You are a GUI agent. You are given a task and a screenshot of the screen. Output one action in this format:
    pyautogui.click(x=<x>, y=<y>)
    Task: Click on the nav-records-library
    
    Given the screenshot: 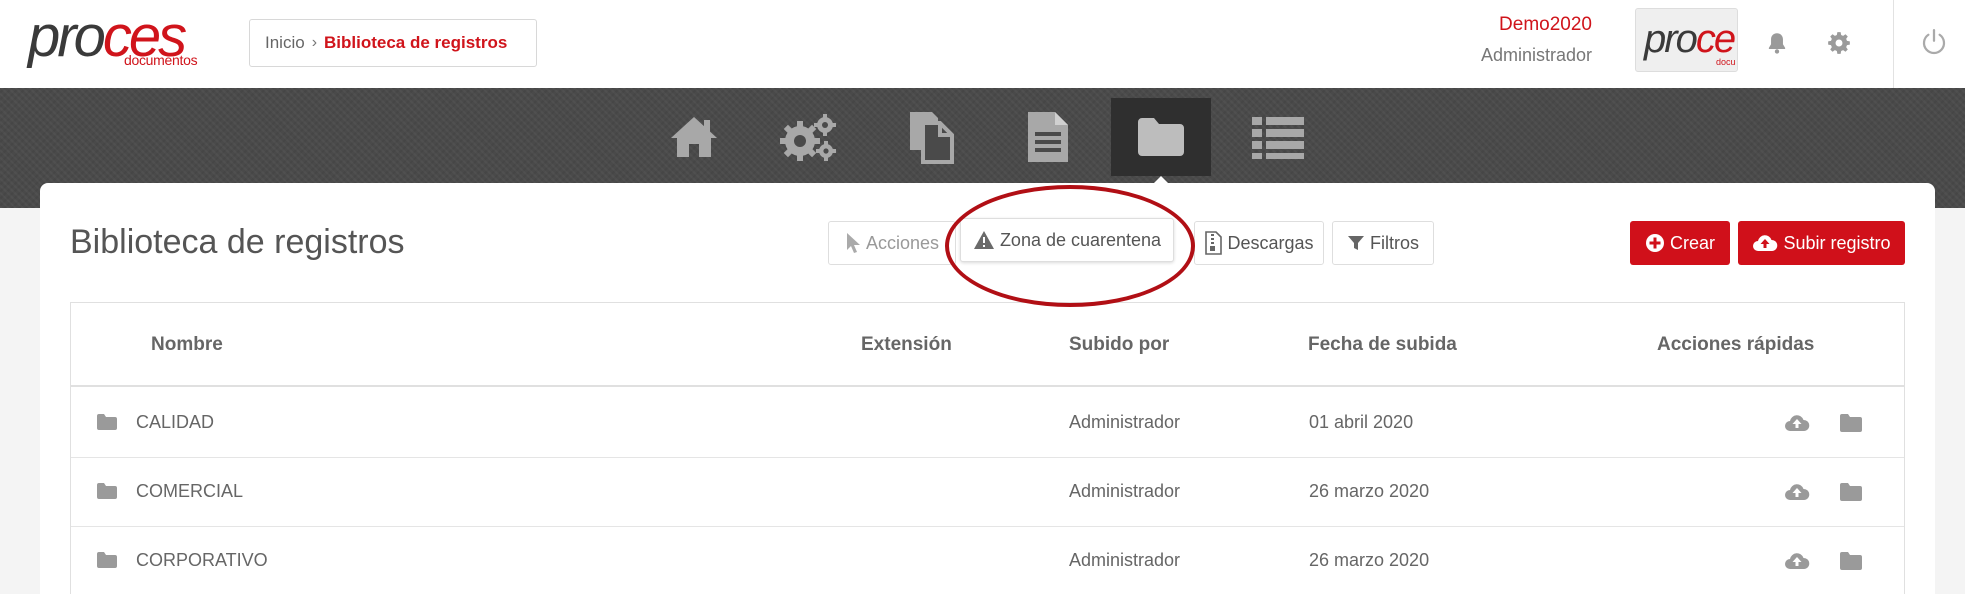 What is the action you would take?
    pyautogui.click(x=1161, y=142)
    